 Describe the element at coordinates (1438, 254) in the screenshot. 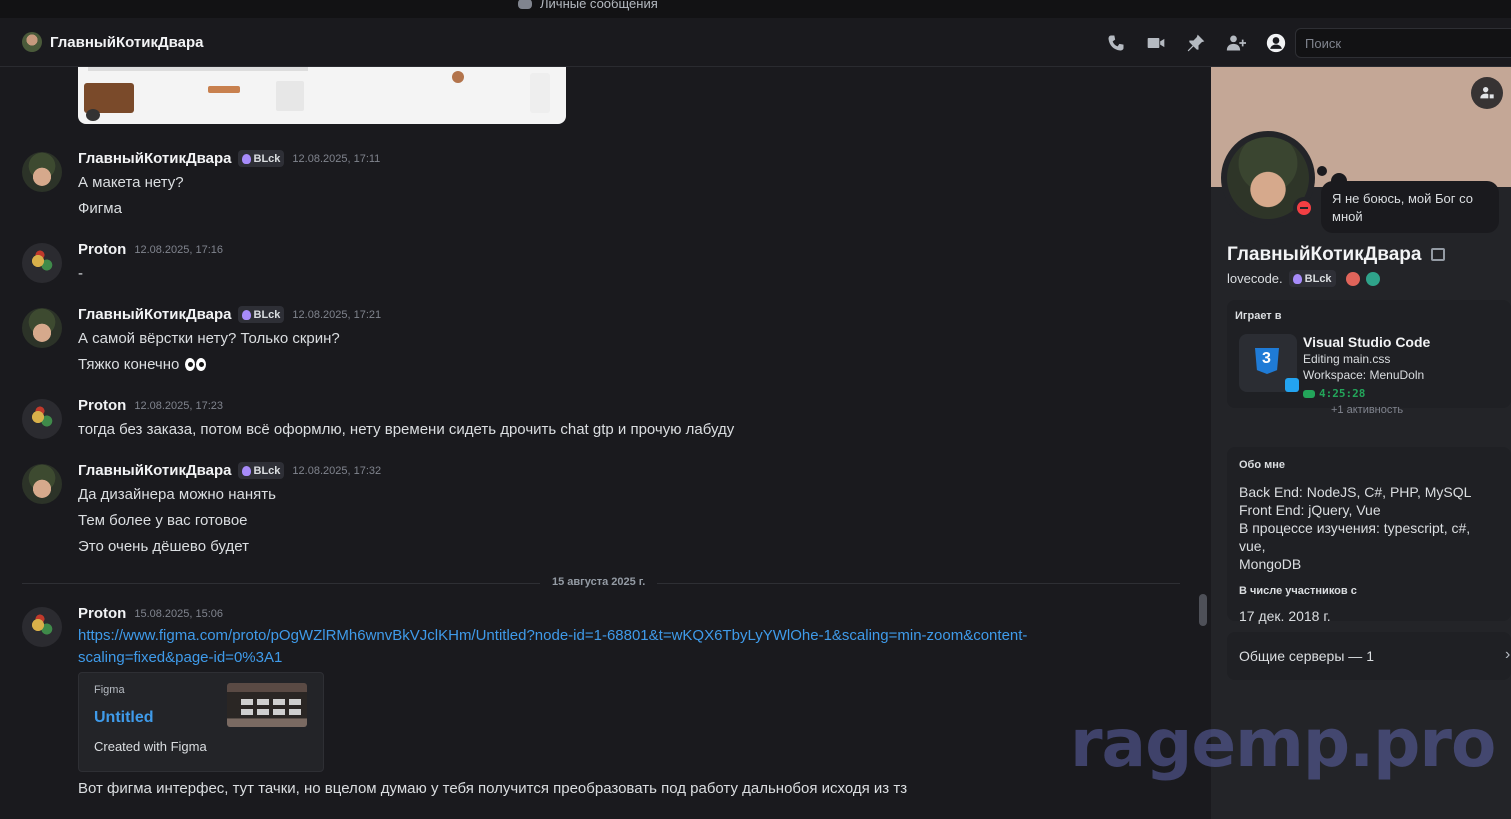

I see `note-icon` at that location.